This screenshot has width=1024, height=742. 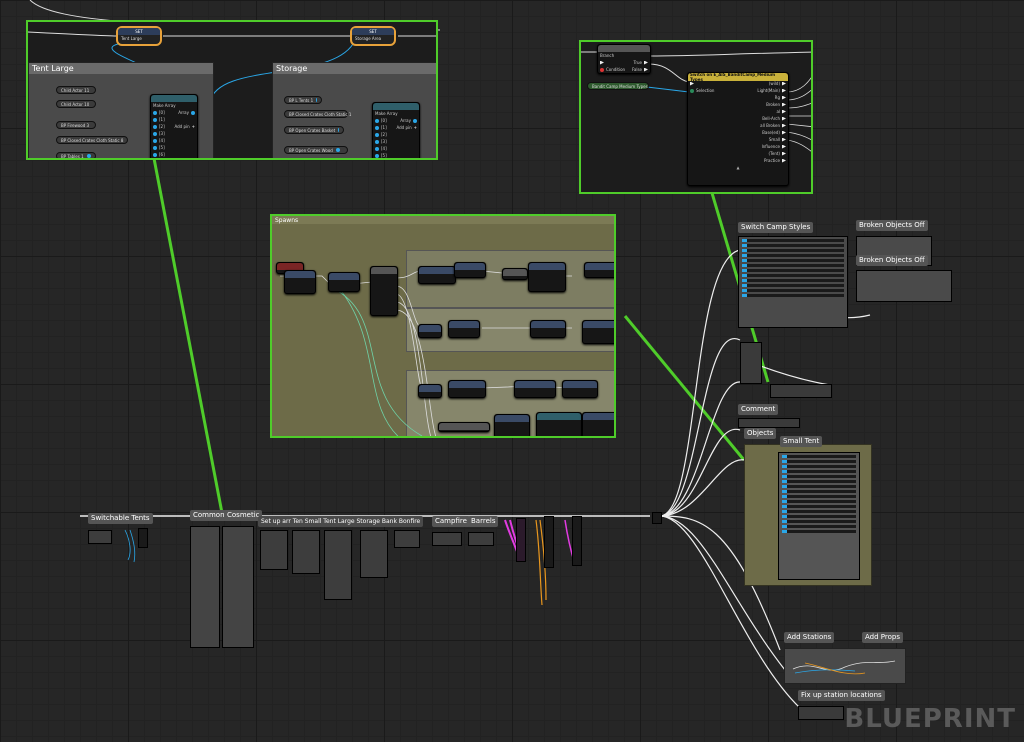 I want to click on var-bp-open-crates-basket: BP Open Crates Basket, so click(x=314, y=130).